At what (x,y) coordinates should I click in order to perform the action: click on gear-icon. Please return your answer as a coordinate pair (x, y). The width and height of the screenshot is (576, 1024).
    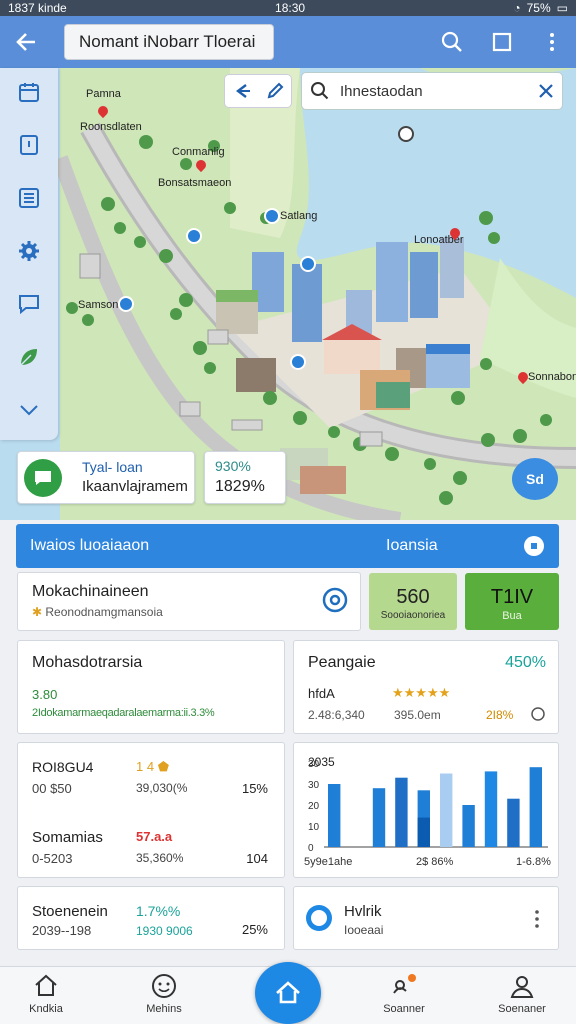
    Looking at the image, I should click on (29, 251).